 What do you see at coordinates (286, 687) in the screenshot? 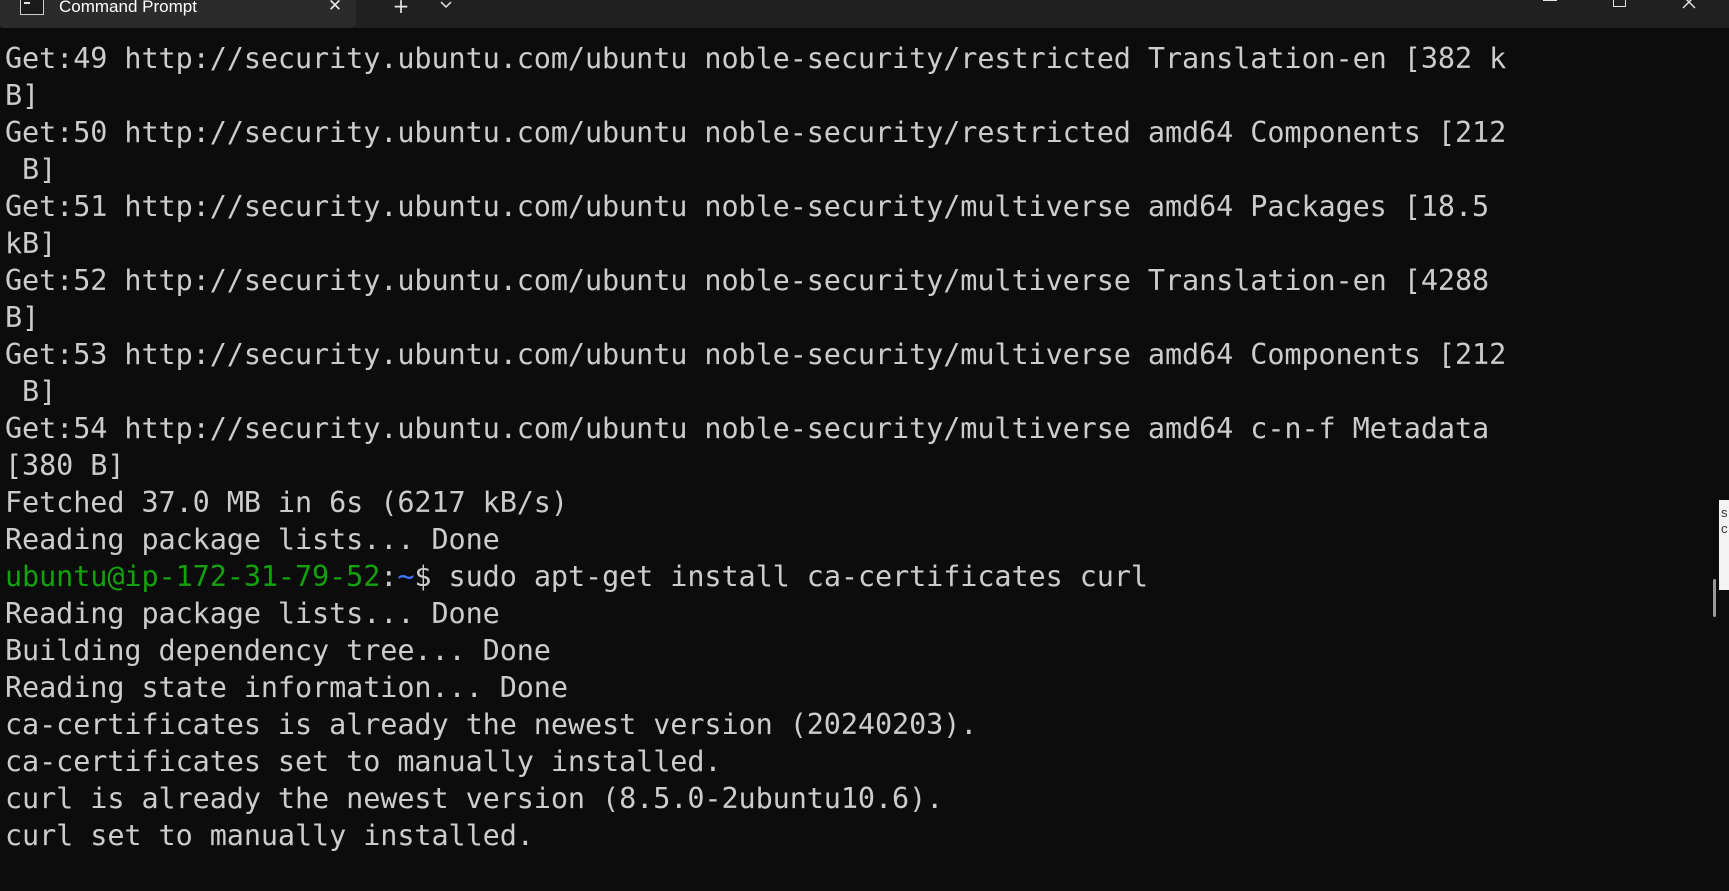
I see `terminal-line: Reading state information... Done` at bounding box center [286, 687].